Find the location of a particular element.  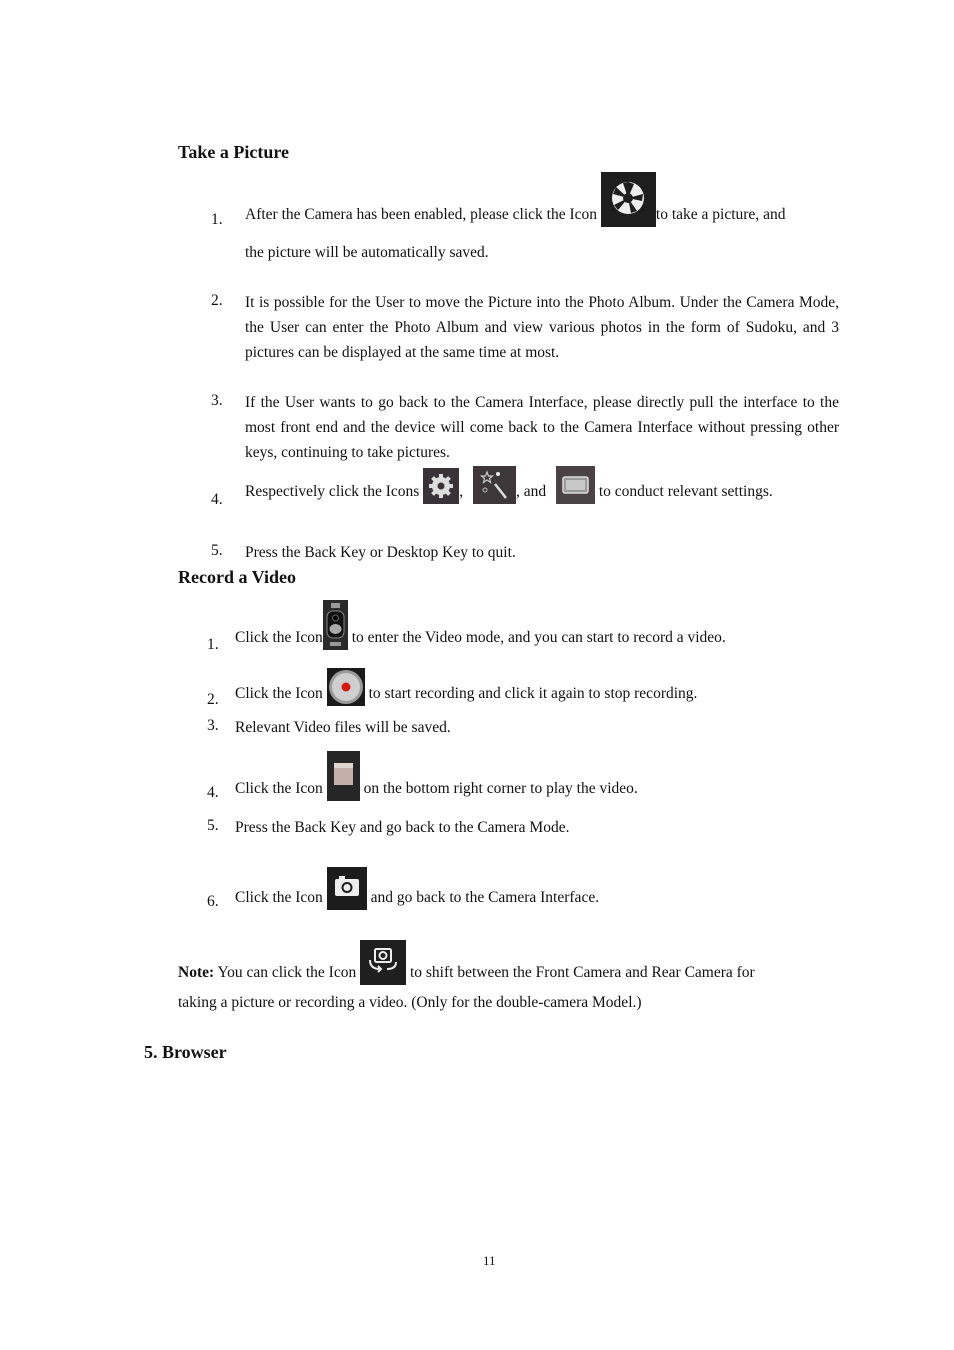

section-heading-record-video: Record a Video is located at coordinates (237, 577).